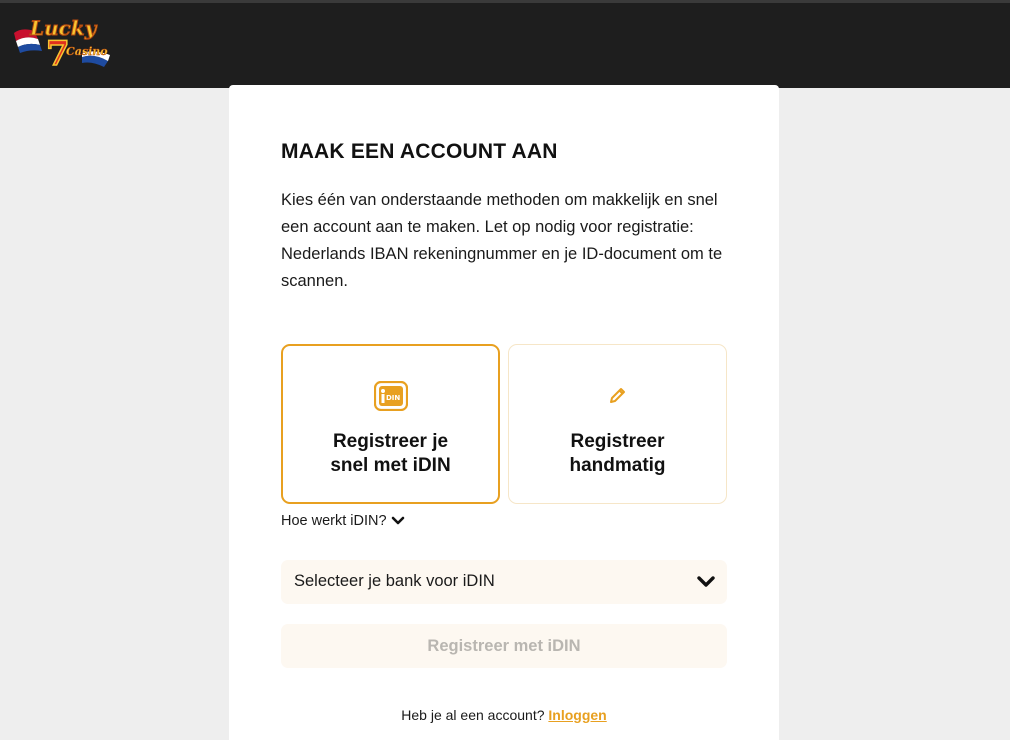  I want to click on register-idin-option: DIN Registreer je snel met iDIN, so click(390, 424).